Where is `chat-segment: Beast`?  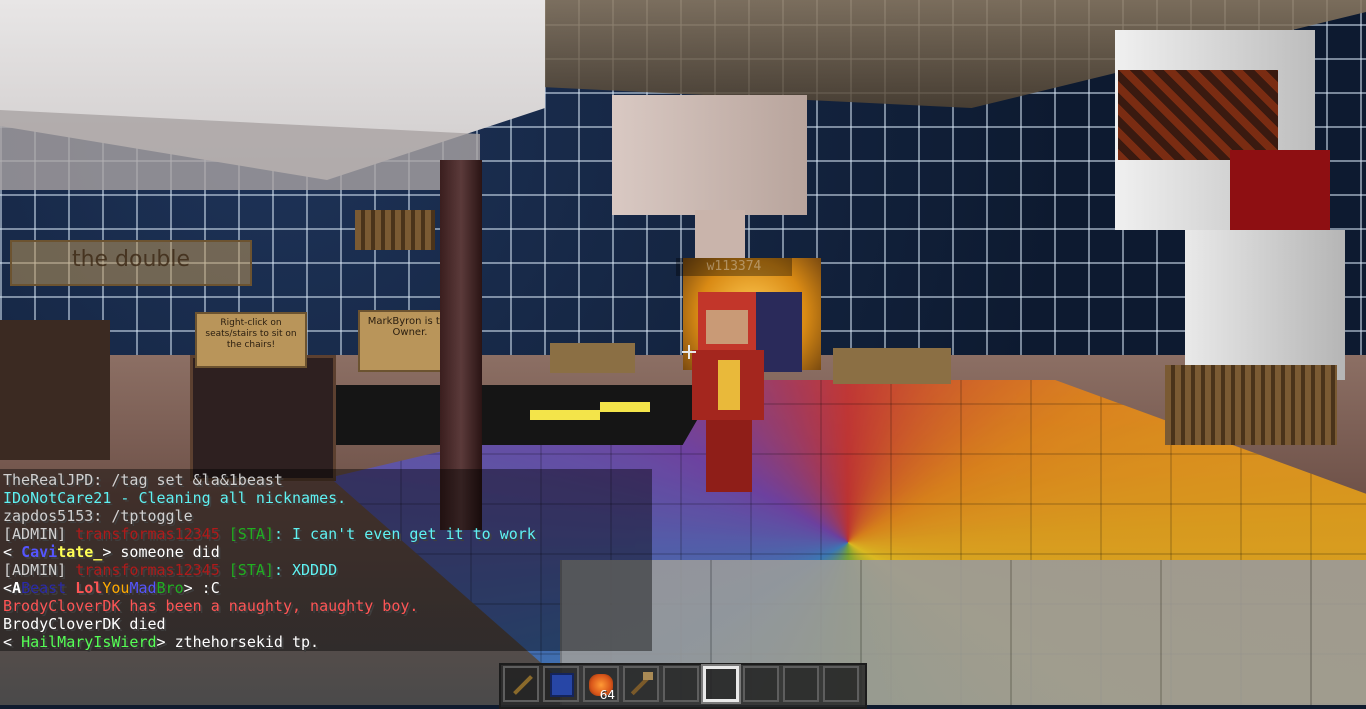 chat-segment: Beast is located at coordinates (48, 588).